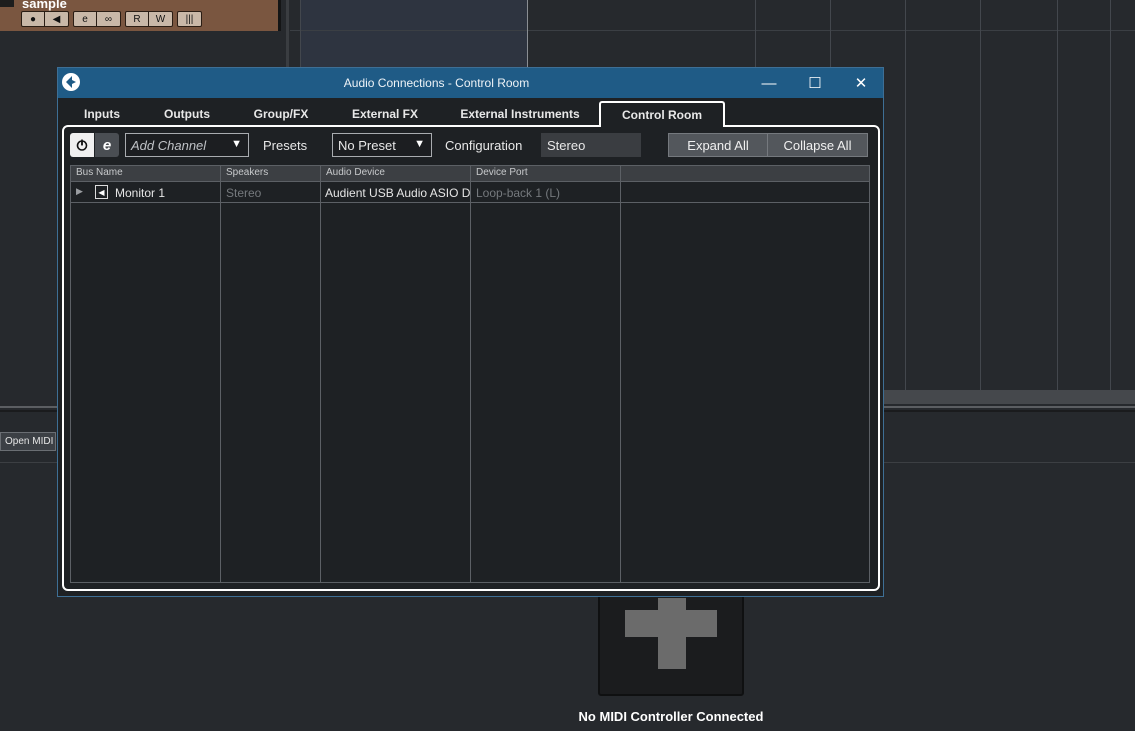 Image resolution: width=1135 pixels, height=731 pixels. Describe the element at coordinates (108, 19) in the screenshot. I see `link-button: ∞` at that location.